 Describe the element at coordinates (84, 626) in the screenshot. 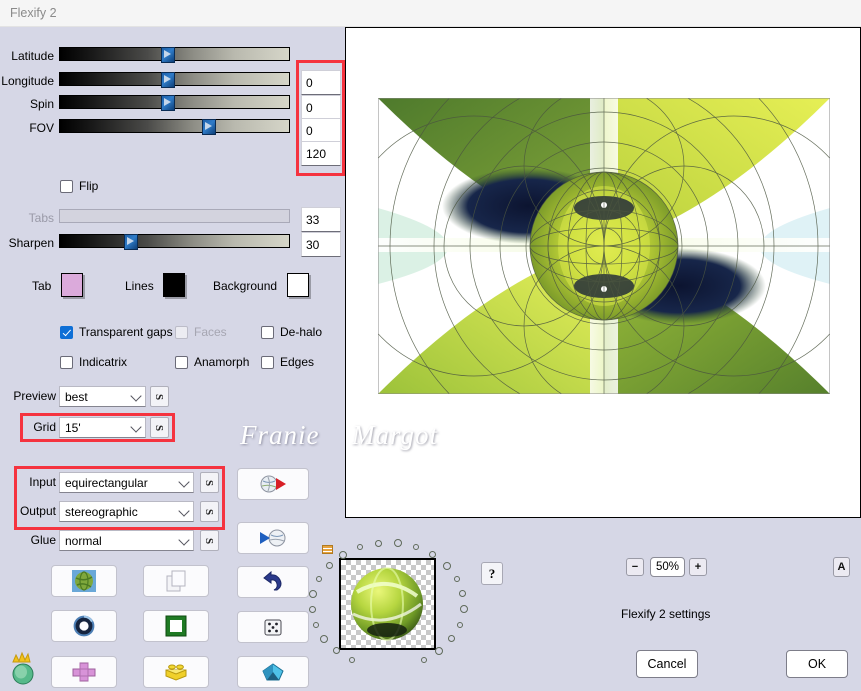

I see `button-torus` at that location.